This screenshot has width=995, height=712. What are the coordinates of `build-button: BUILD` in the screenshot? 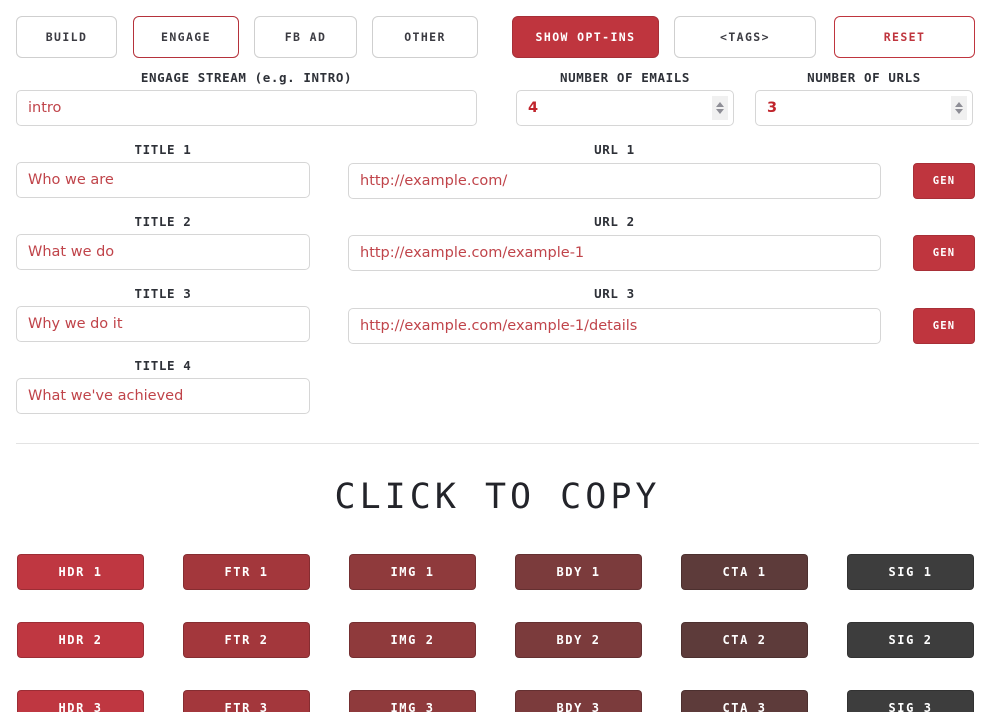 It's located at (66, 37).